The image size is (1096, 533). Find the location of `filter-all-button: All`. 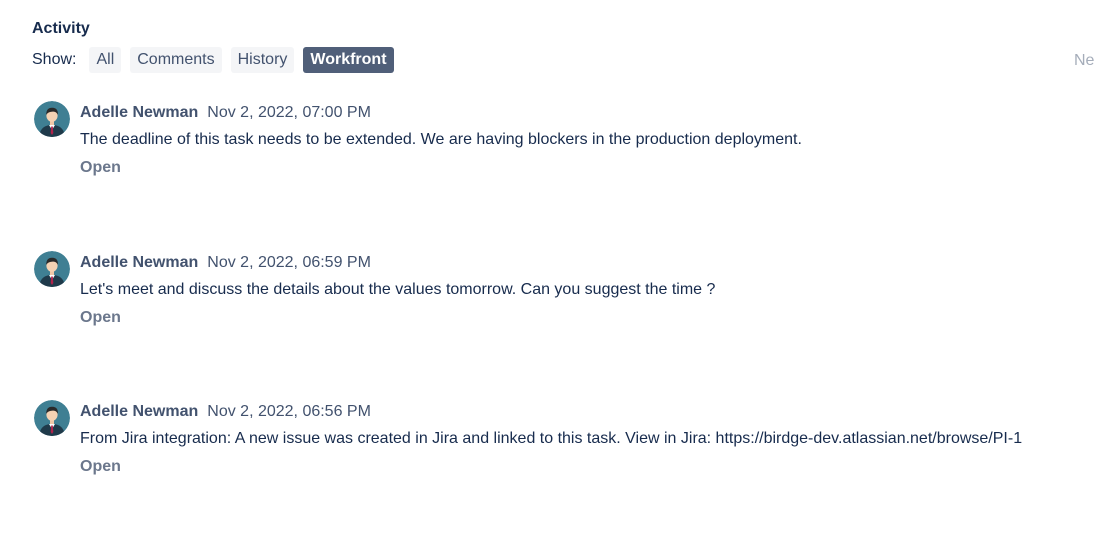

filter-all-button: All is located at coordinates (105, 60).